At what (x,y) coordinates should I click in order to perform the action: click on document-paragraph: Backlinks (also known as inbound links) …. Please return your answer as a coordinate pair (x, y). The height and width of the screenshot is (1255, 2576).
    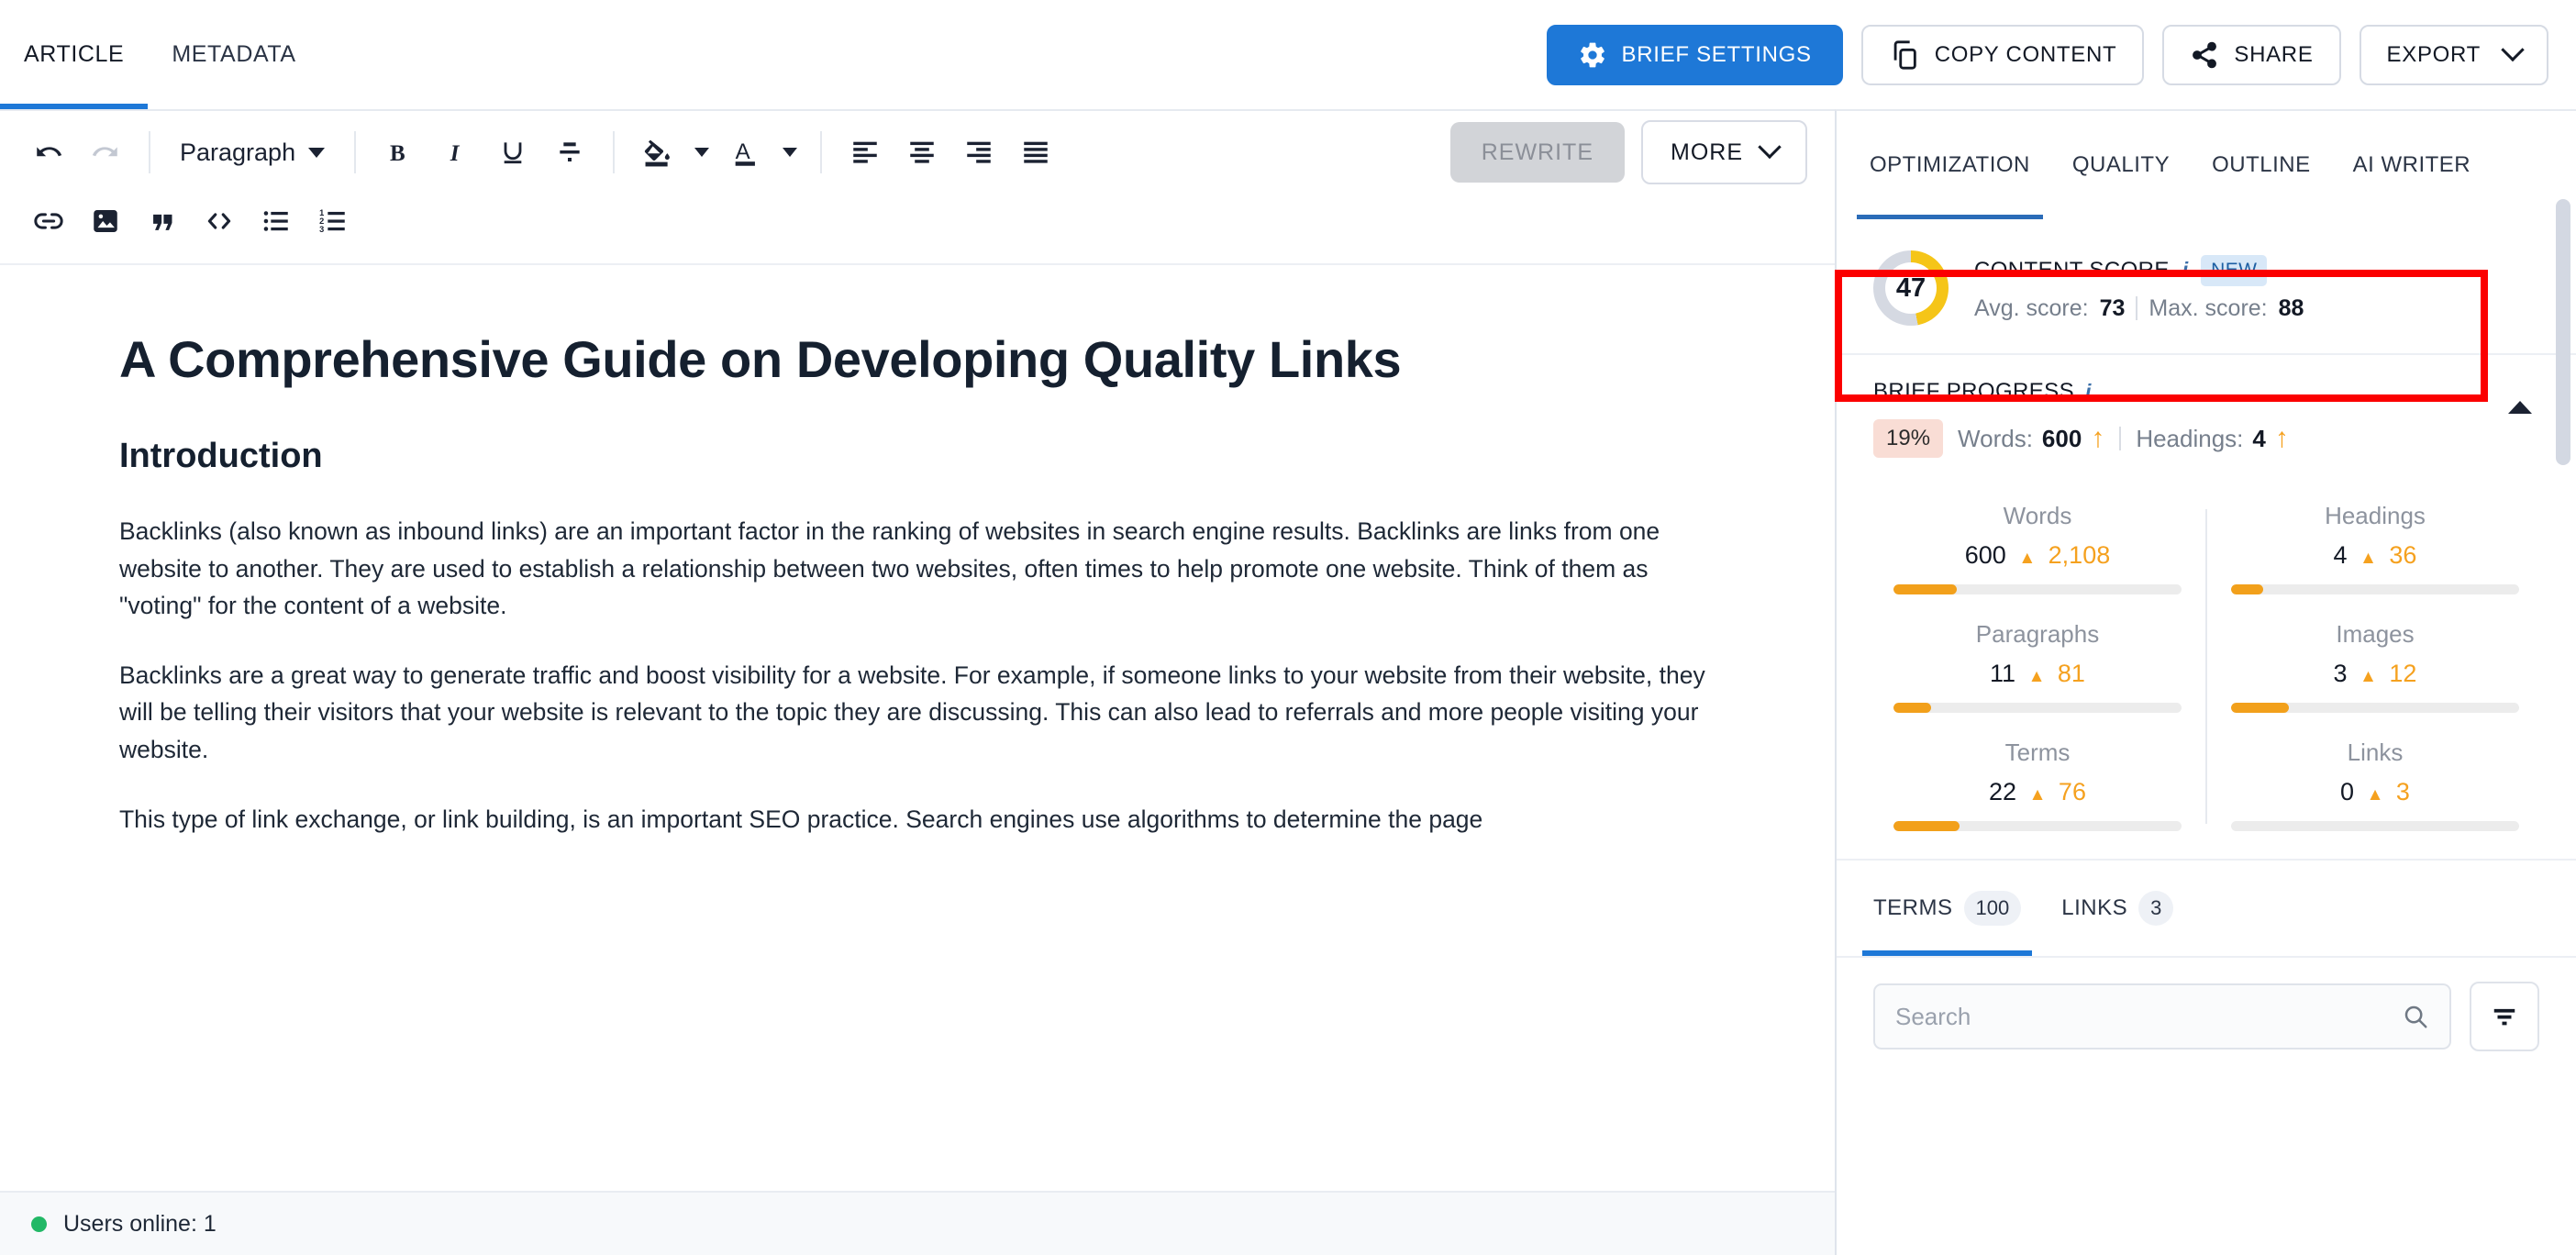
    Looking at the image, I should click on (917, 569).